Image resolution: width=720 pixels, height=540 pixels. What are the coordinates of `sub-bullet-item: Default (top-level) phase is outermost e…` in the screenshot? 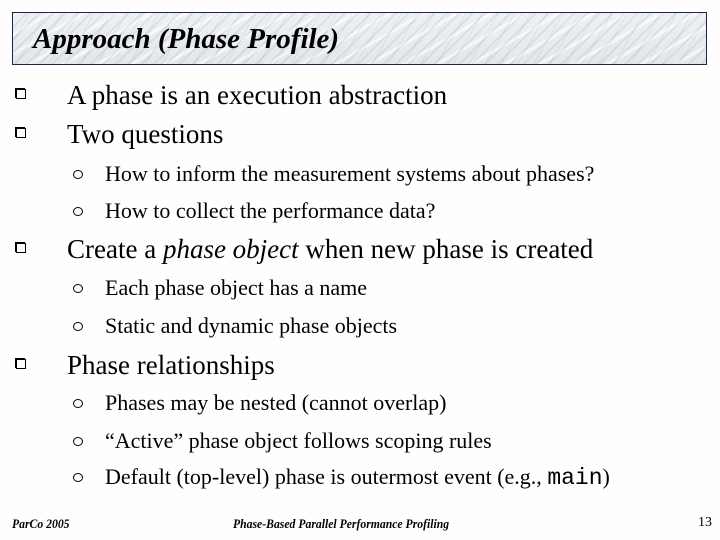 It's located at (341, 477).